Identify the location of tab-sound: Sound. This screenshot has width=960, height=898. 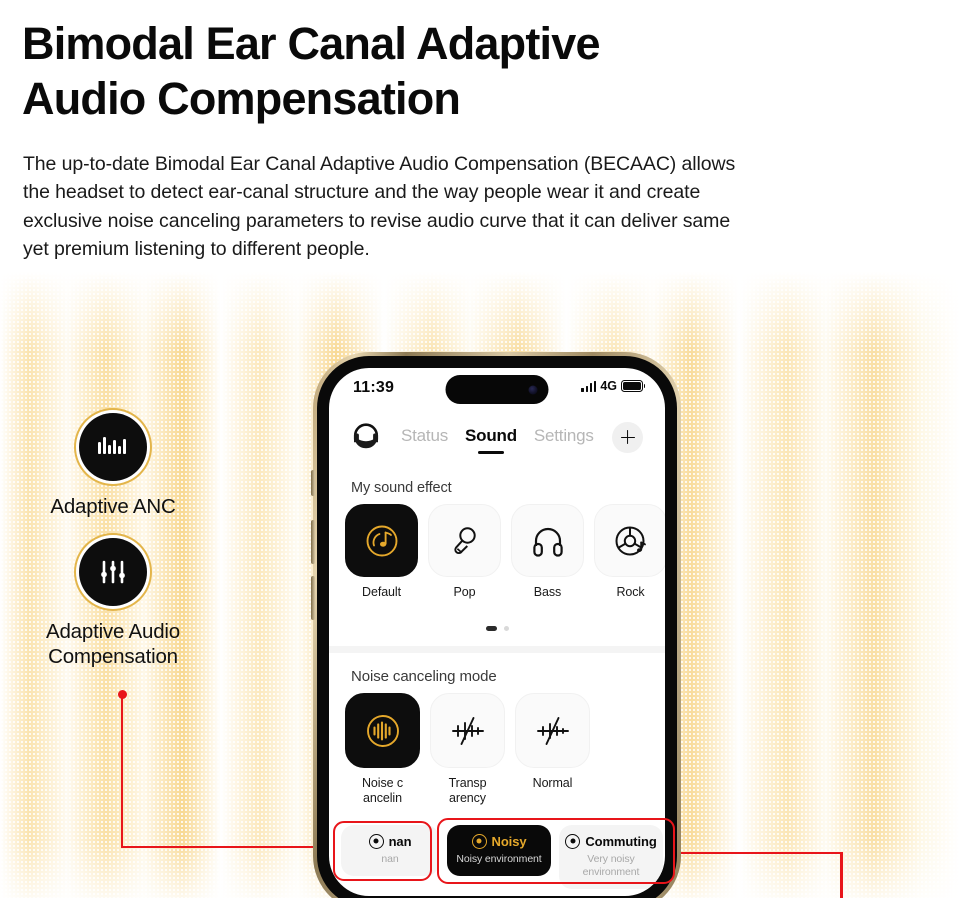
(491, 440).